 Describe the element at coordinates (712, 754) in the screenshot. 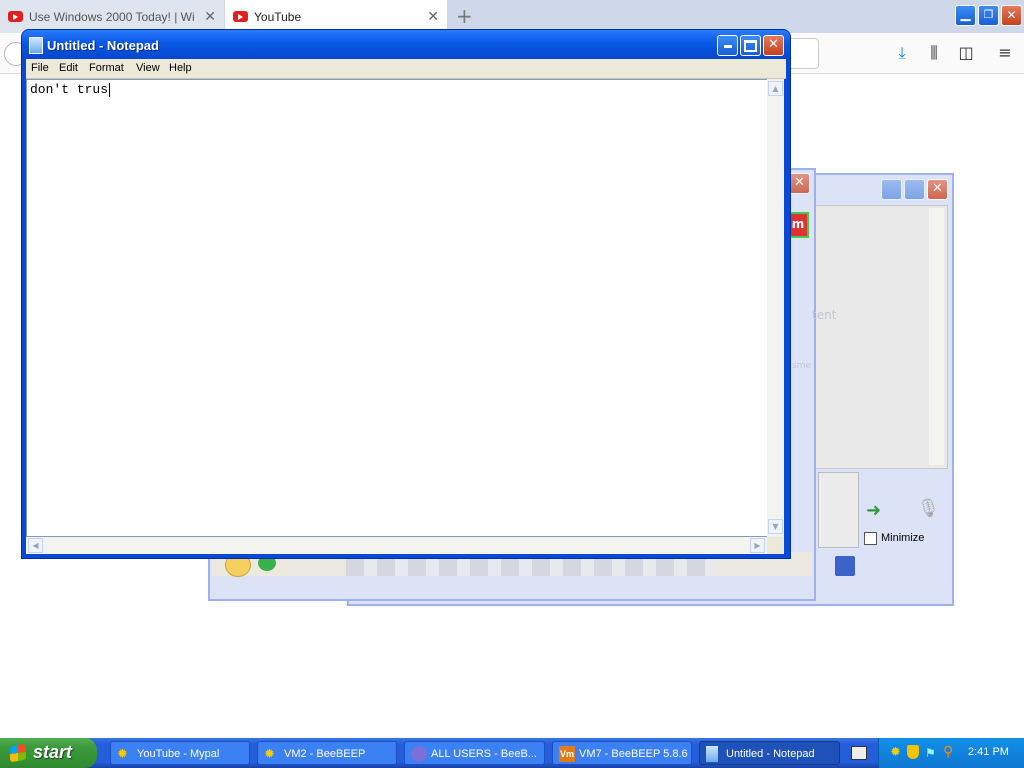

I see `notepad-icon` at that location.